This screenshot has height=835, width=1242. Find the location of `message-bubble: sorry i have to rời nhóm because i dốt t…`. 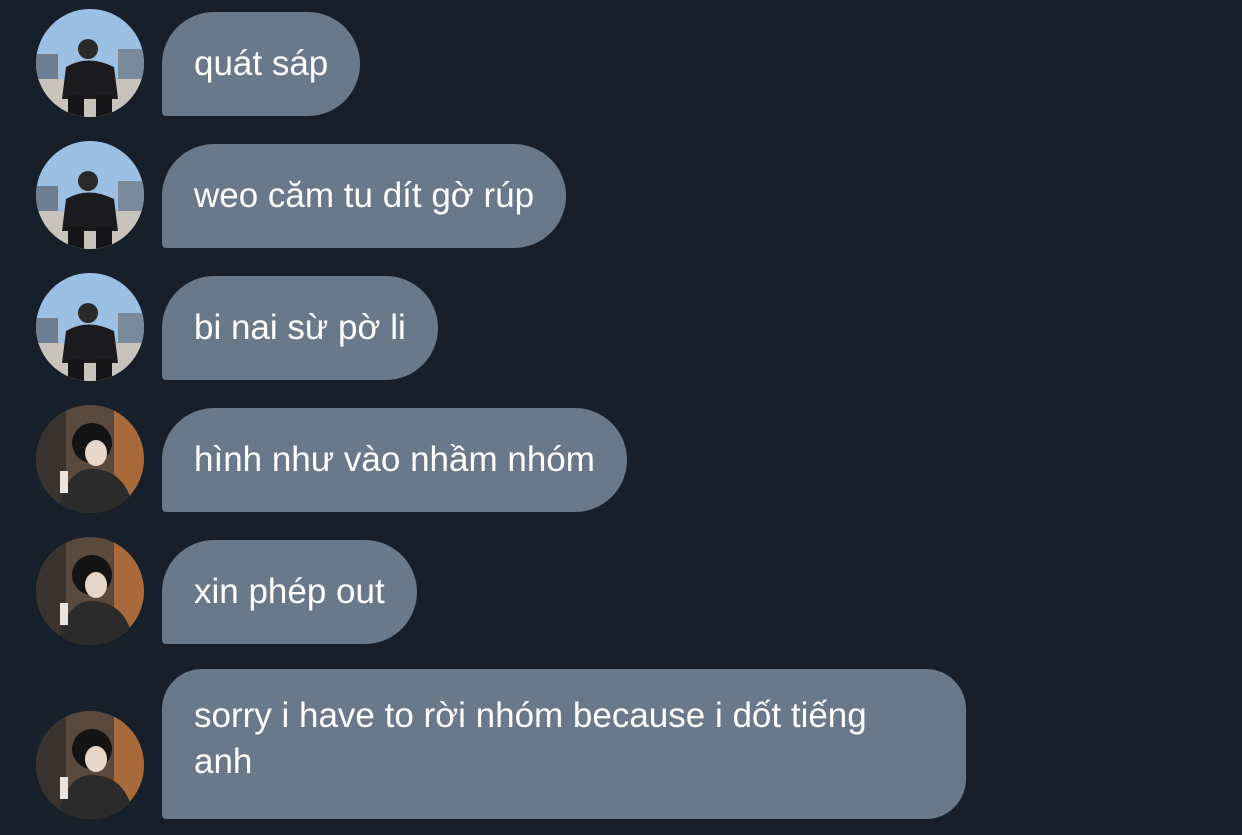

message-bubble: sorry i have to rời nhóm because i dốt t… is located at coordinates (564, 744).